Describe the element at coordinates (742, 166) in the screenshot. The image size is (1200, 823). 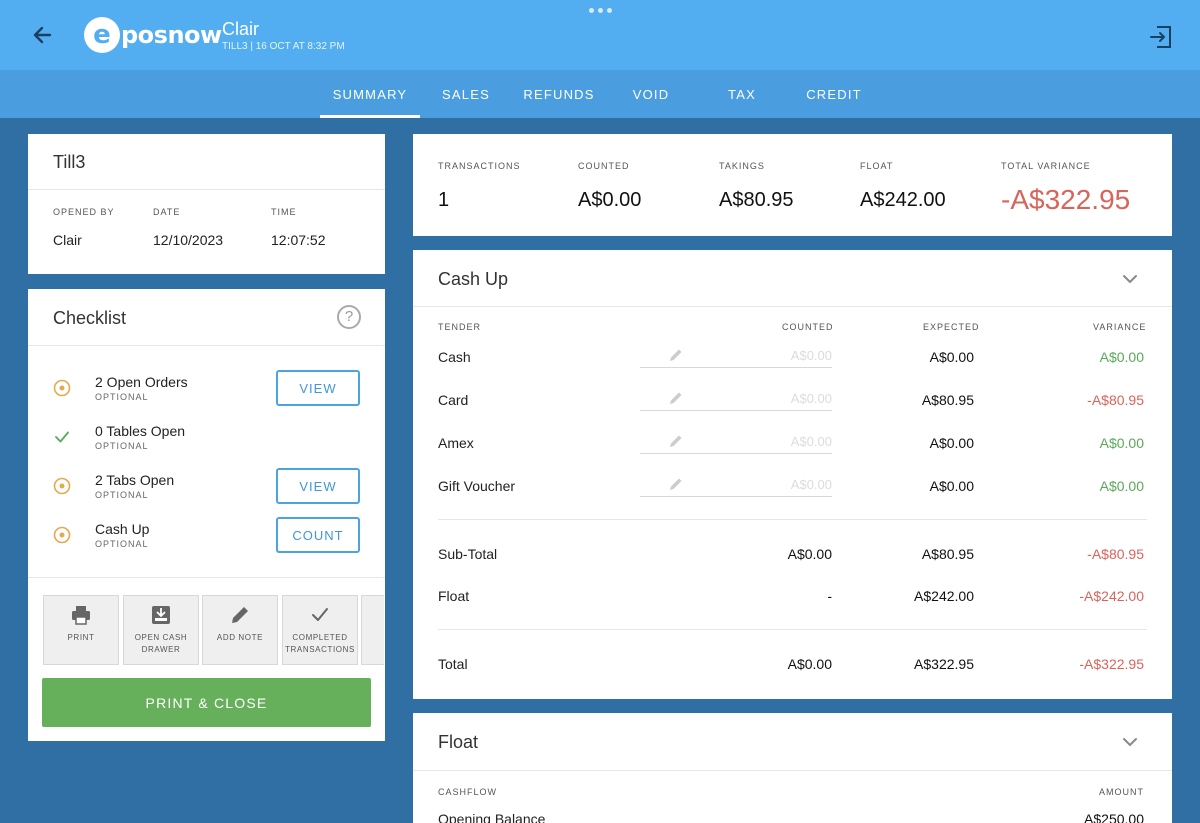
I see `takings-label: TAKINGS` at that location.